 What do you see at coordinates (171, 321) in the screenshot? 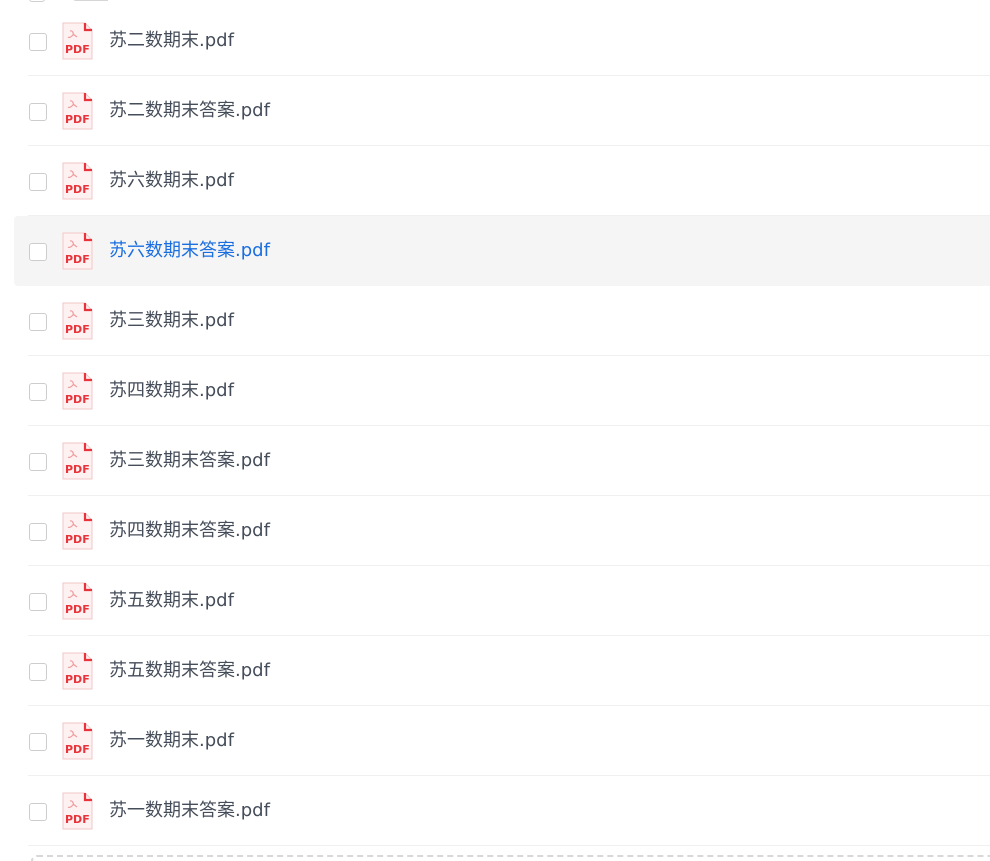
I see `file-name: 苏三数期末.pdf` at bounding box center [171, 321].